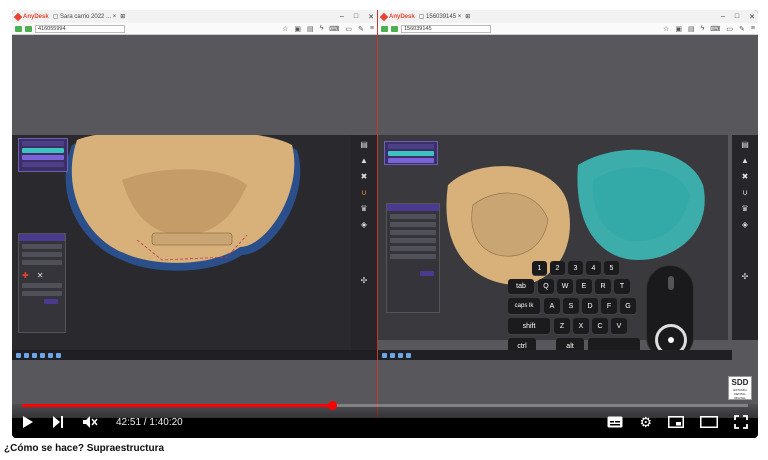  I want to click on next-icon, so click(58, 422).